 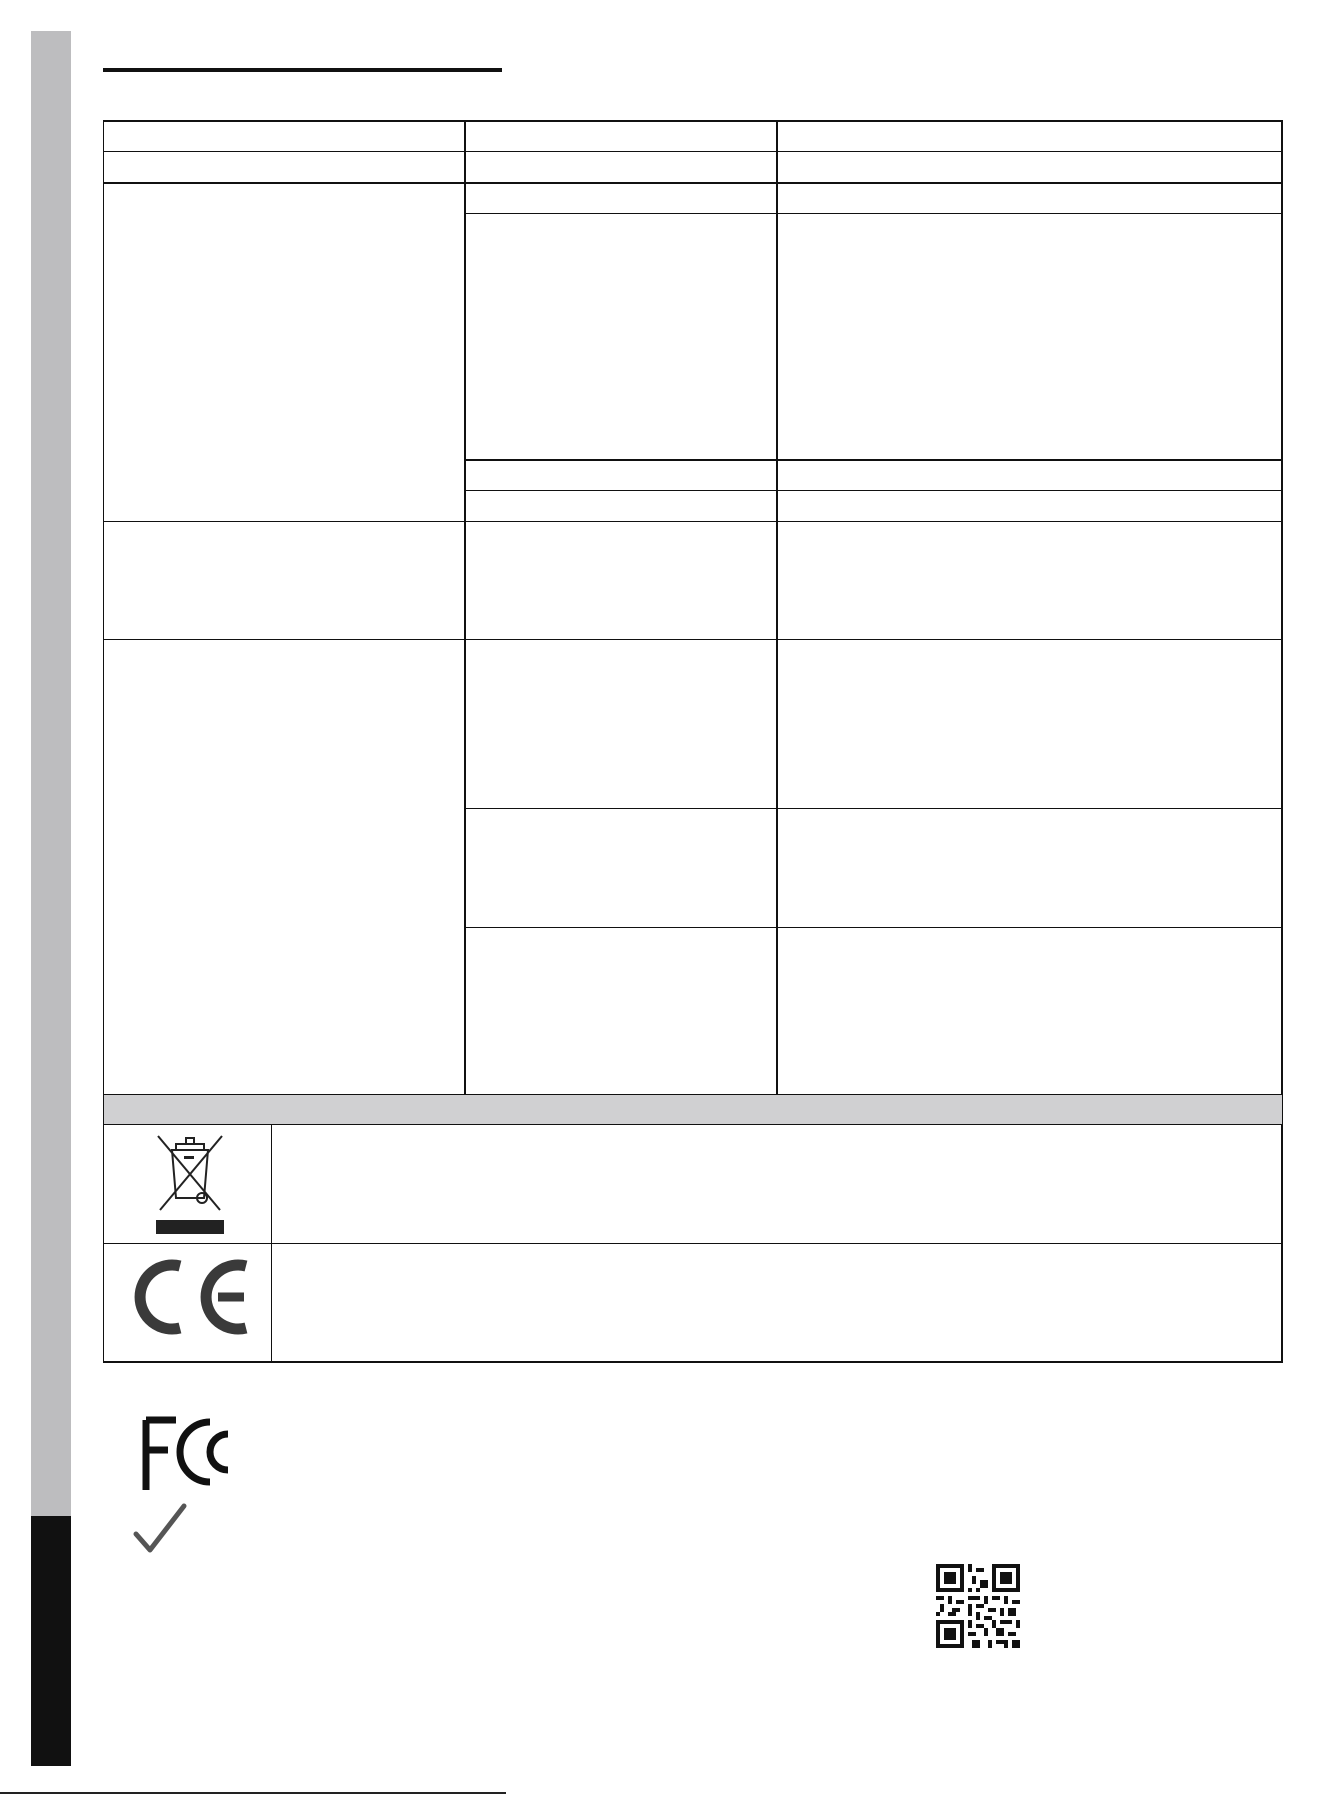 I want to click on footer-rule, so click(x=253, y=1793).